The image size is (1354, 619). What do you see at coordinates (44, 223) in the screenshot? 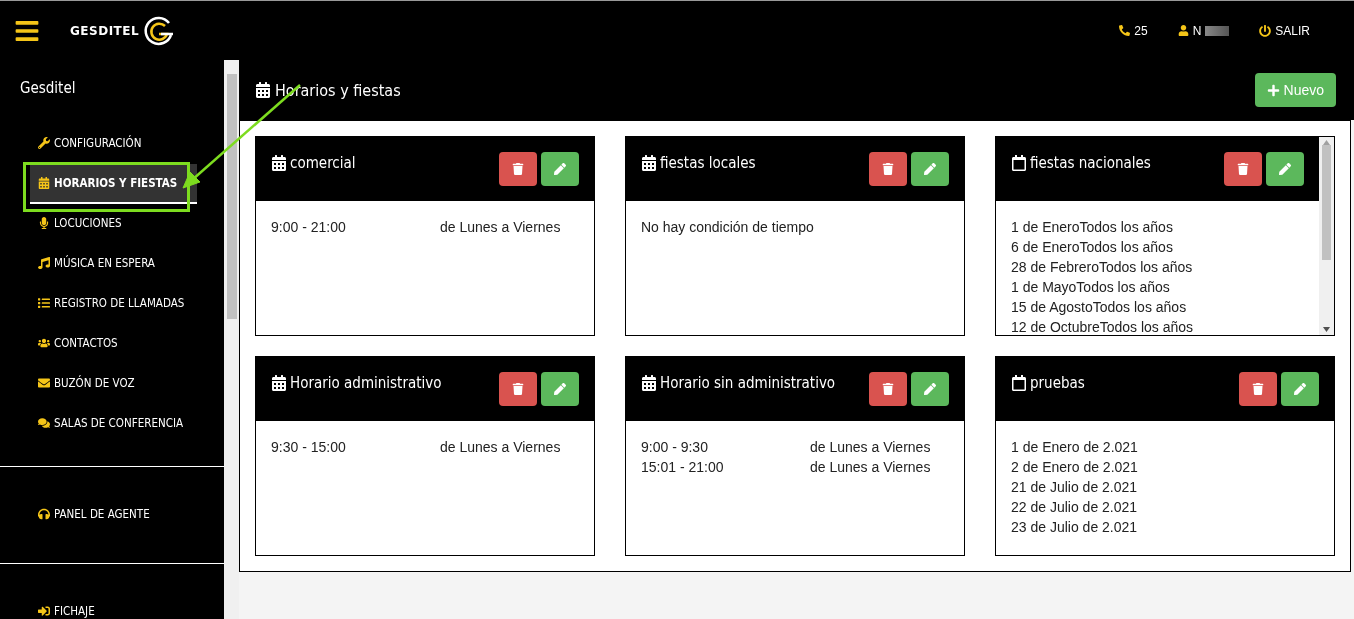
I see `microphone-icon` at bounding box center [44, 223].